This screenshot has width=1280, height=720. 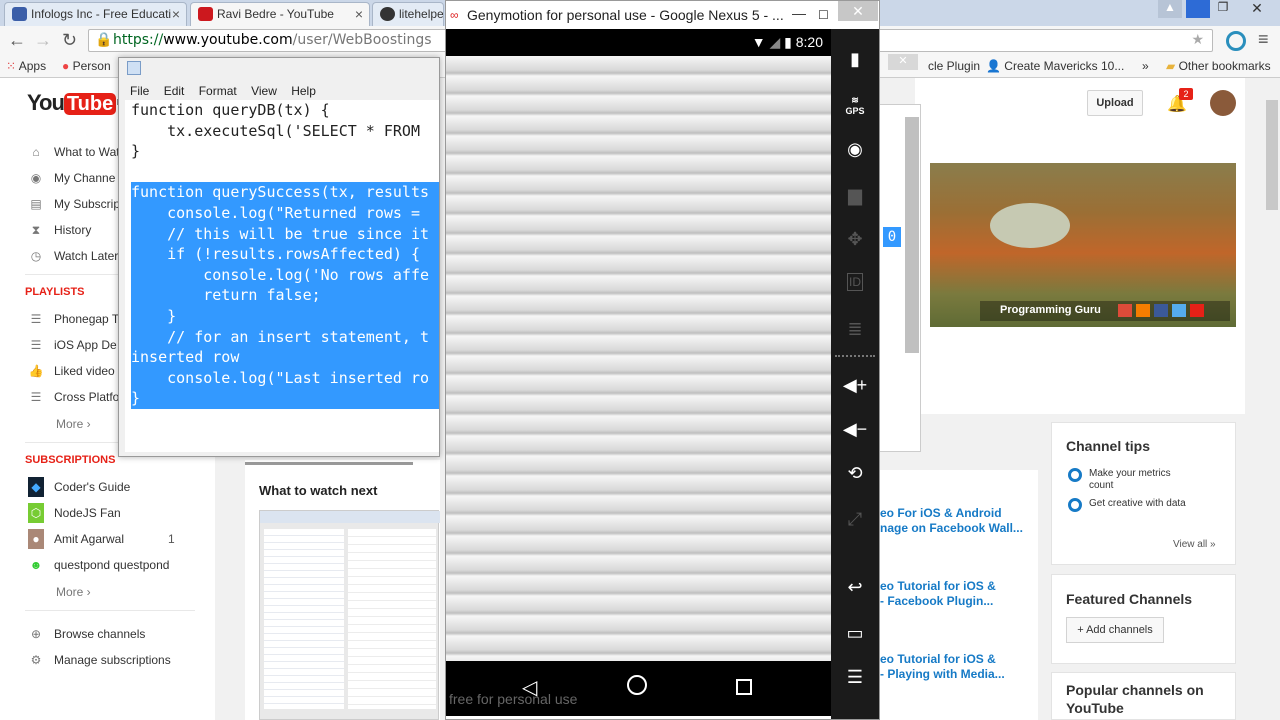 What do you see at coordinates (1145, 66) in the screenshot?
I see `more-bookmarks-chevron: »` at bounding box center [1145, 66].